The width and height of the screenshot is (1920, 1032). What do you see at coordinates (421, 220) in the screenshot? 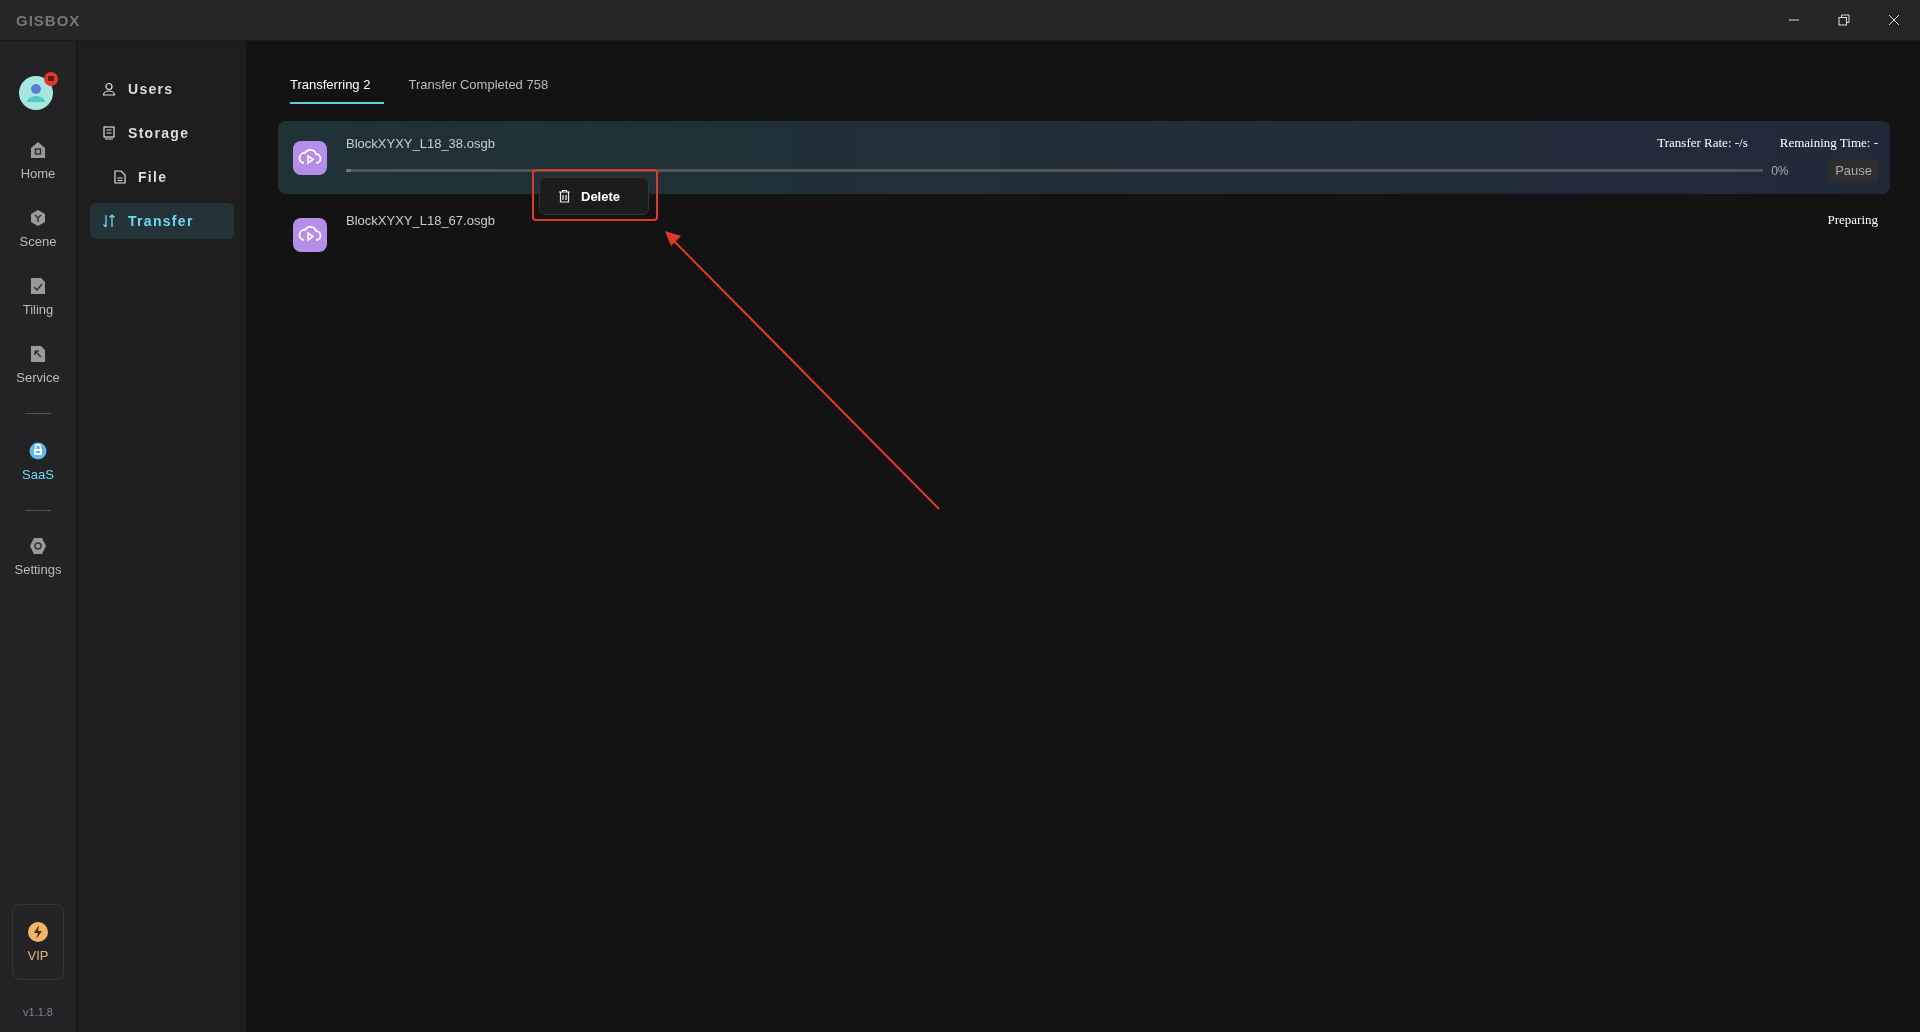
I see `file-name: BlockXYXY_L18_67.osgb` at bounding box center [421, 220].